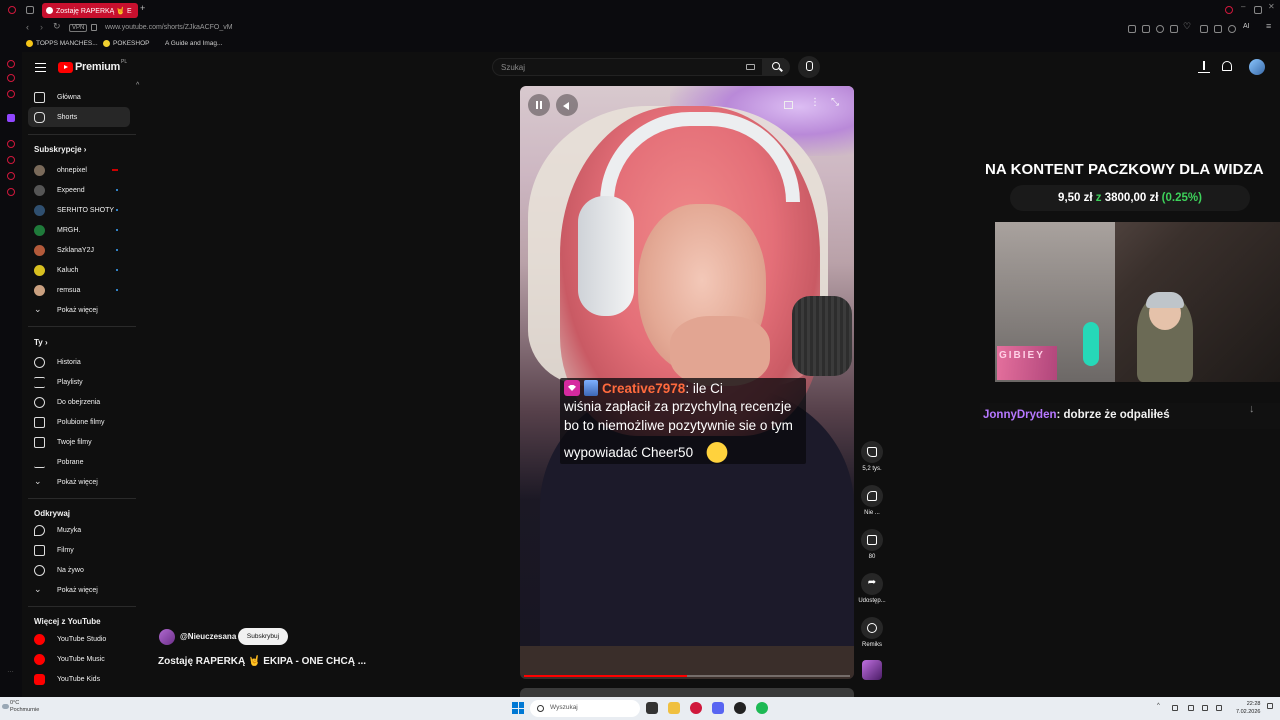 The height and width of the screenshot is (720, 1280). I want to click on sub-item-6: remsua, so click(79, 290).